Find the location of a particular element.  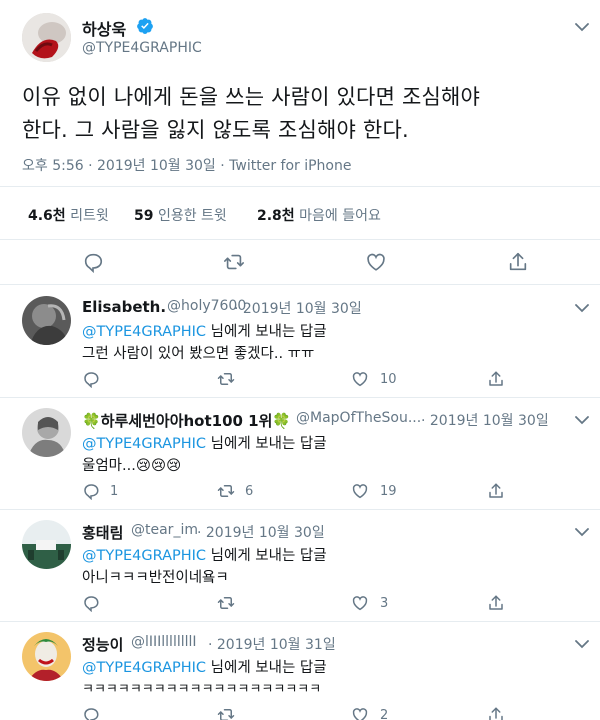

reply-count: 1 is located at coordinates (114, 491).